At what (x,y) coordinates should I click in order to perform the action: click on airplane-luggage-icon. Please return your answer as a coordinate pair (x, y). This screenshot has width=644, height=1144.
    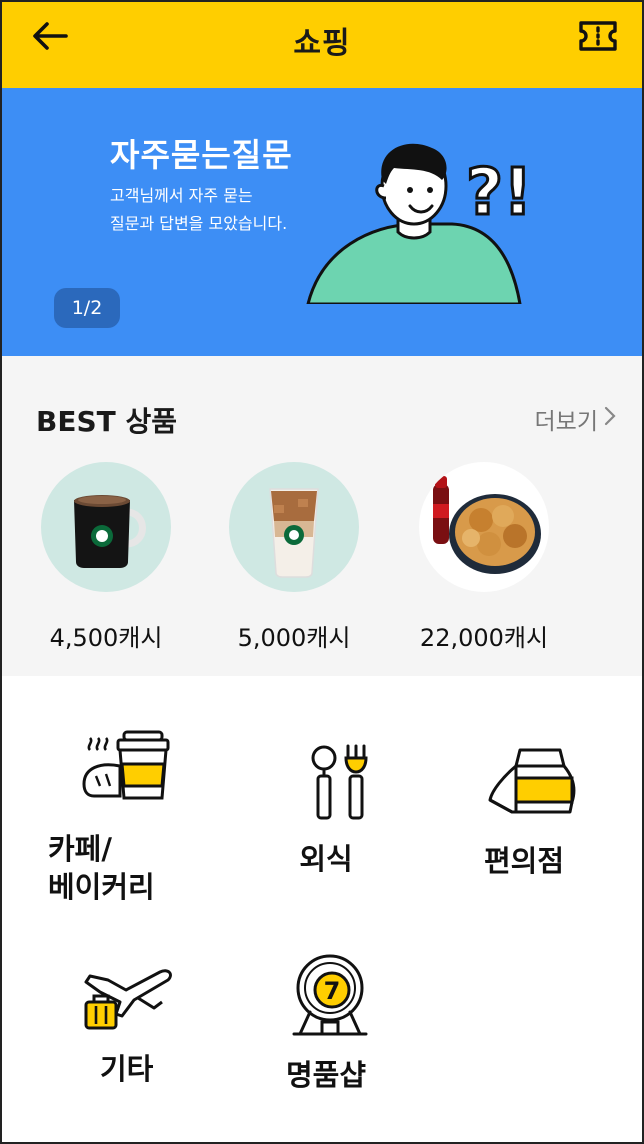
    Looking at the image, I should click on (142, 998).